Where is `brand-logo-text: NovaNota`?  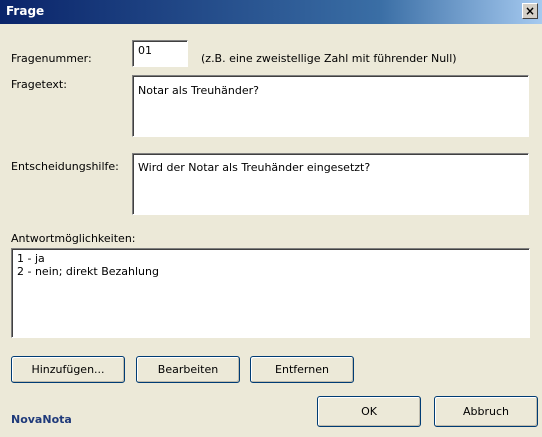
brand-logo-text: NovaNota is located at coordinates (41, 419).